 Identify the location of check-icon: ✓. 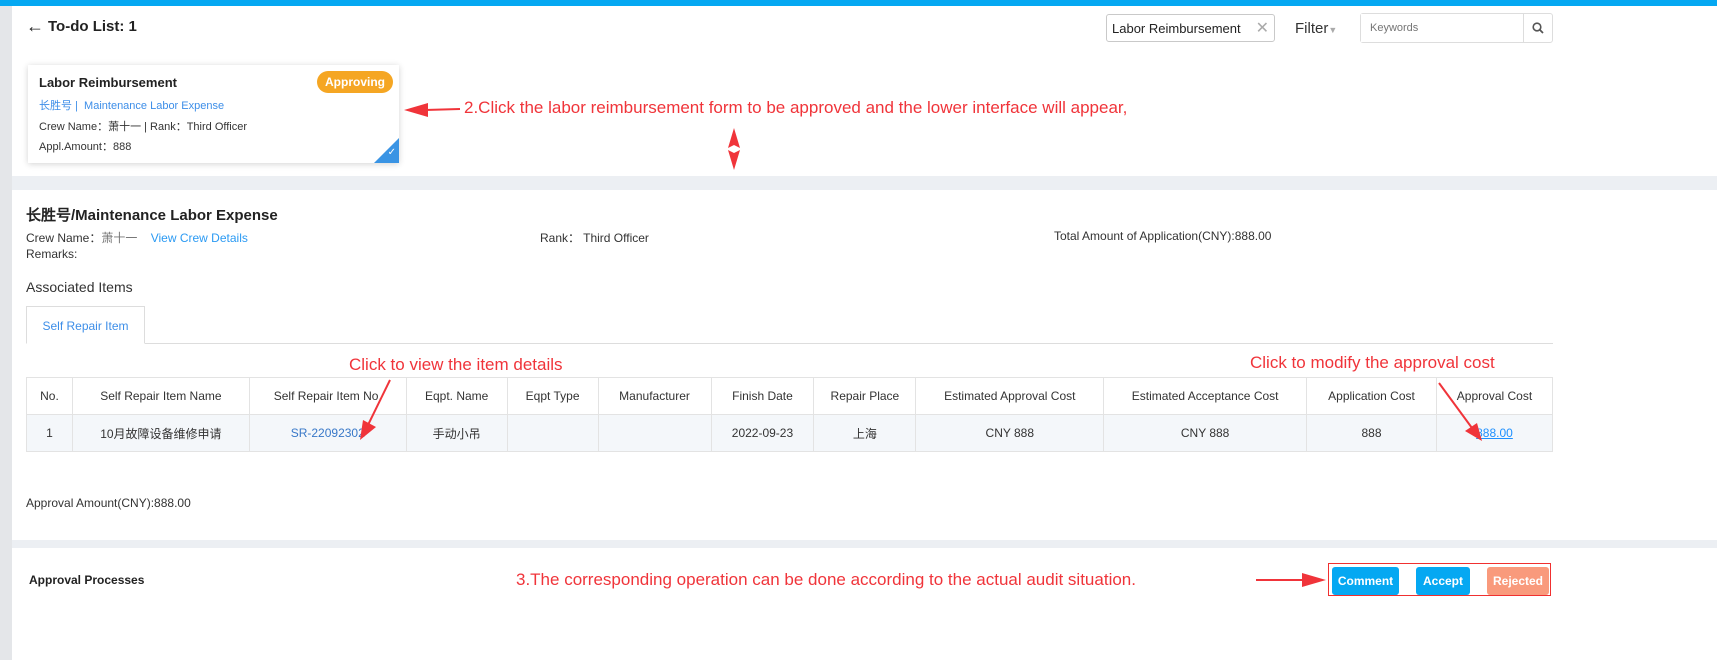
(391, 152).